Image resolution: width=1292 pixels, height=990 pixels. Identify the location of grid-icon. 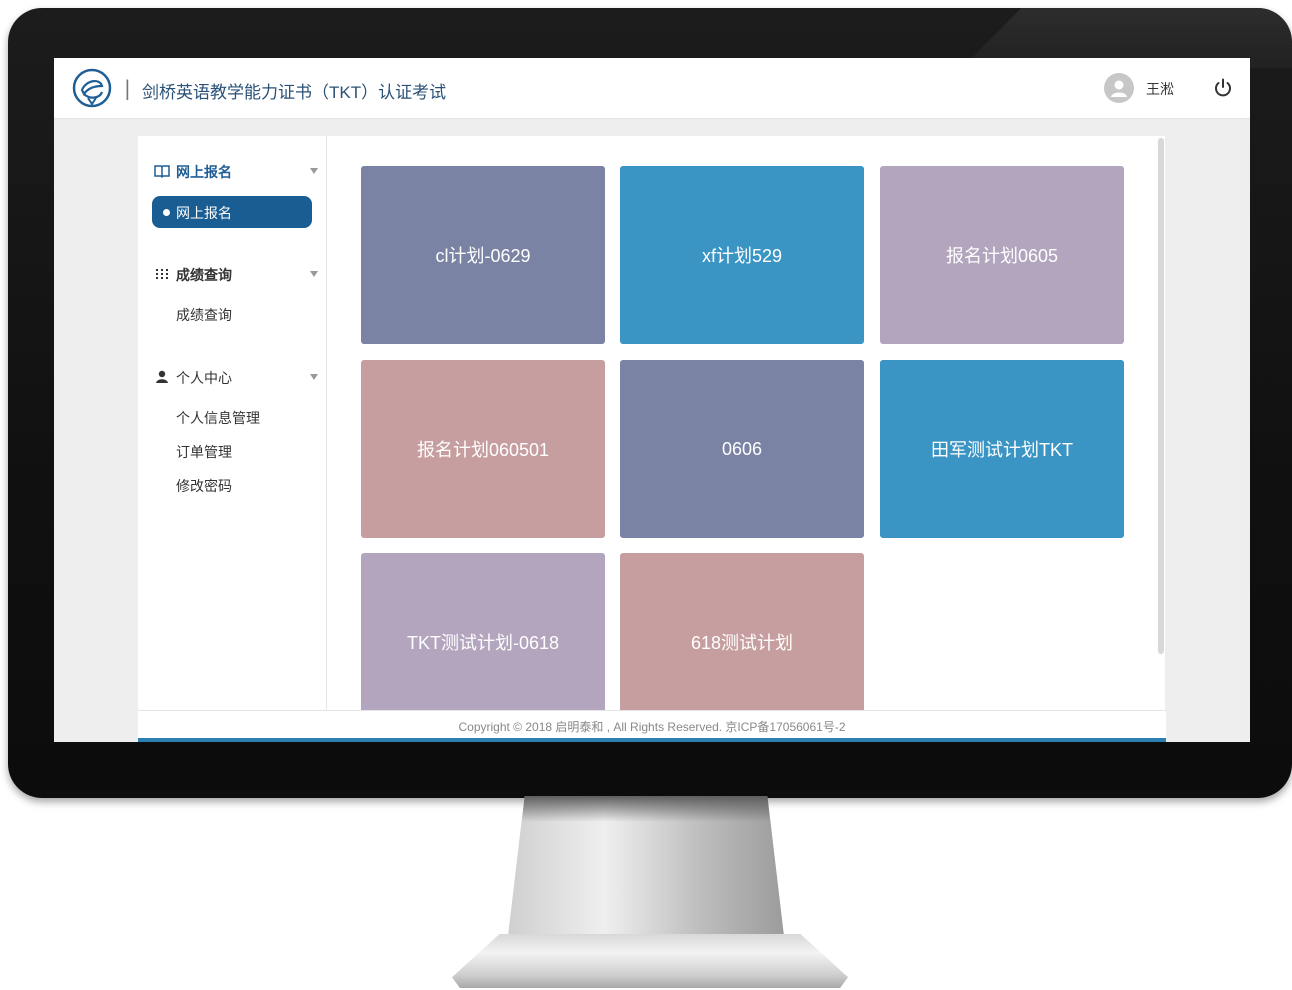
(162, 274).